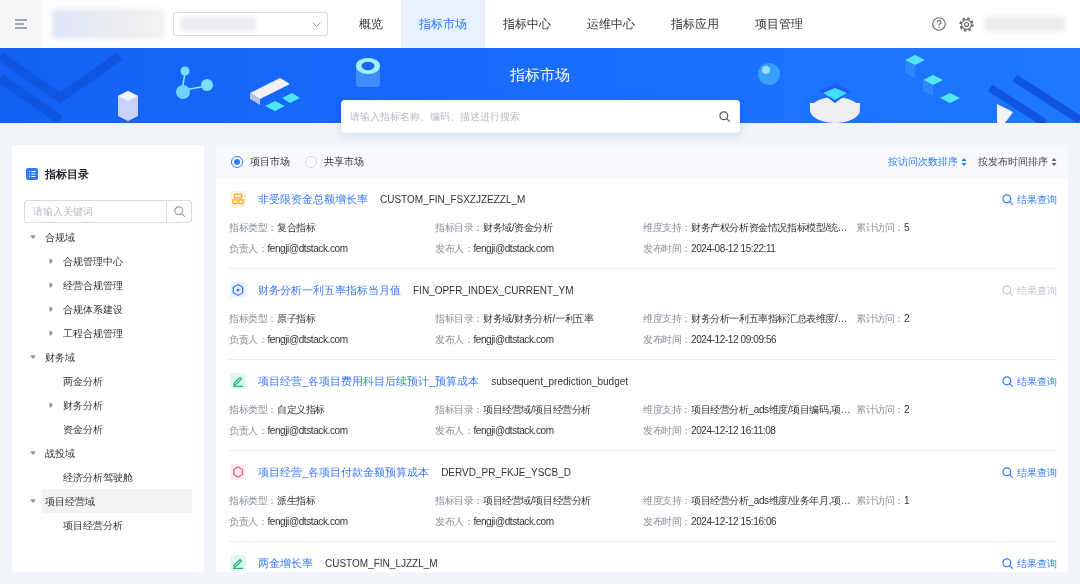 Image resolution: width=1080 pixels, height=584 pixels. I want to click on nav-tab: 概览, so click(371, 24).